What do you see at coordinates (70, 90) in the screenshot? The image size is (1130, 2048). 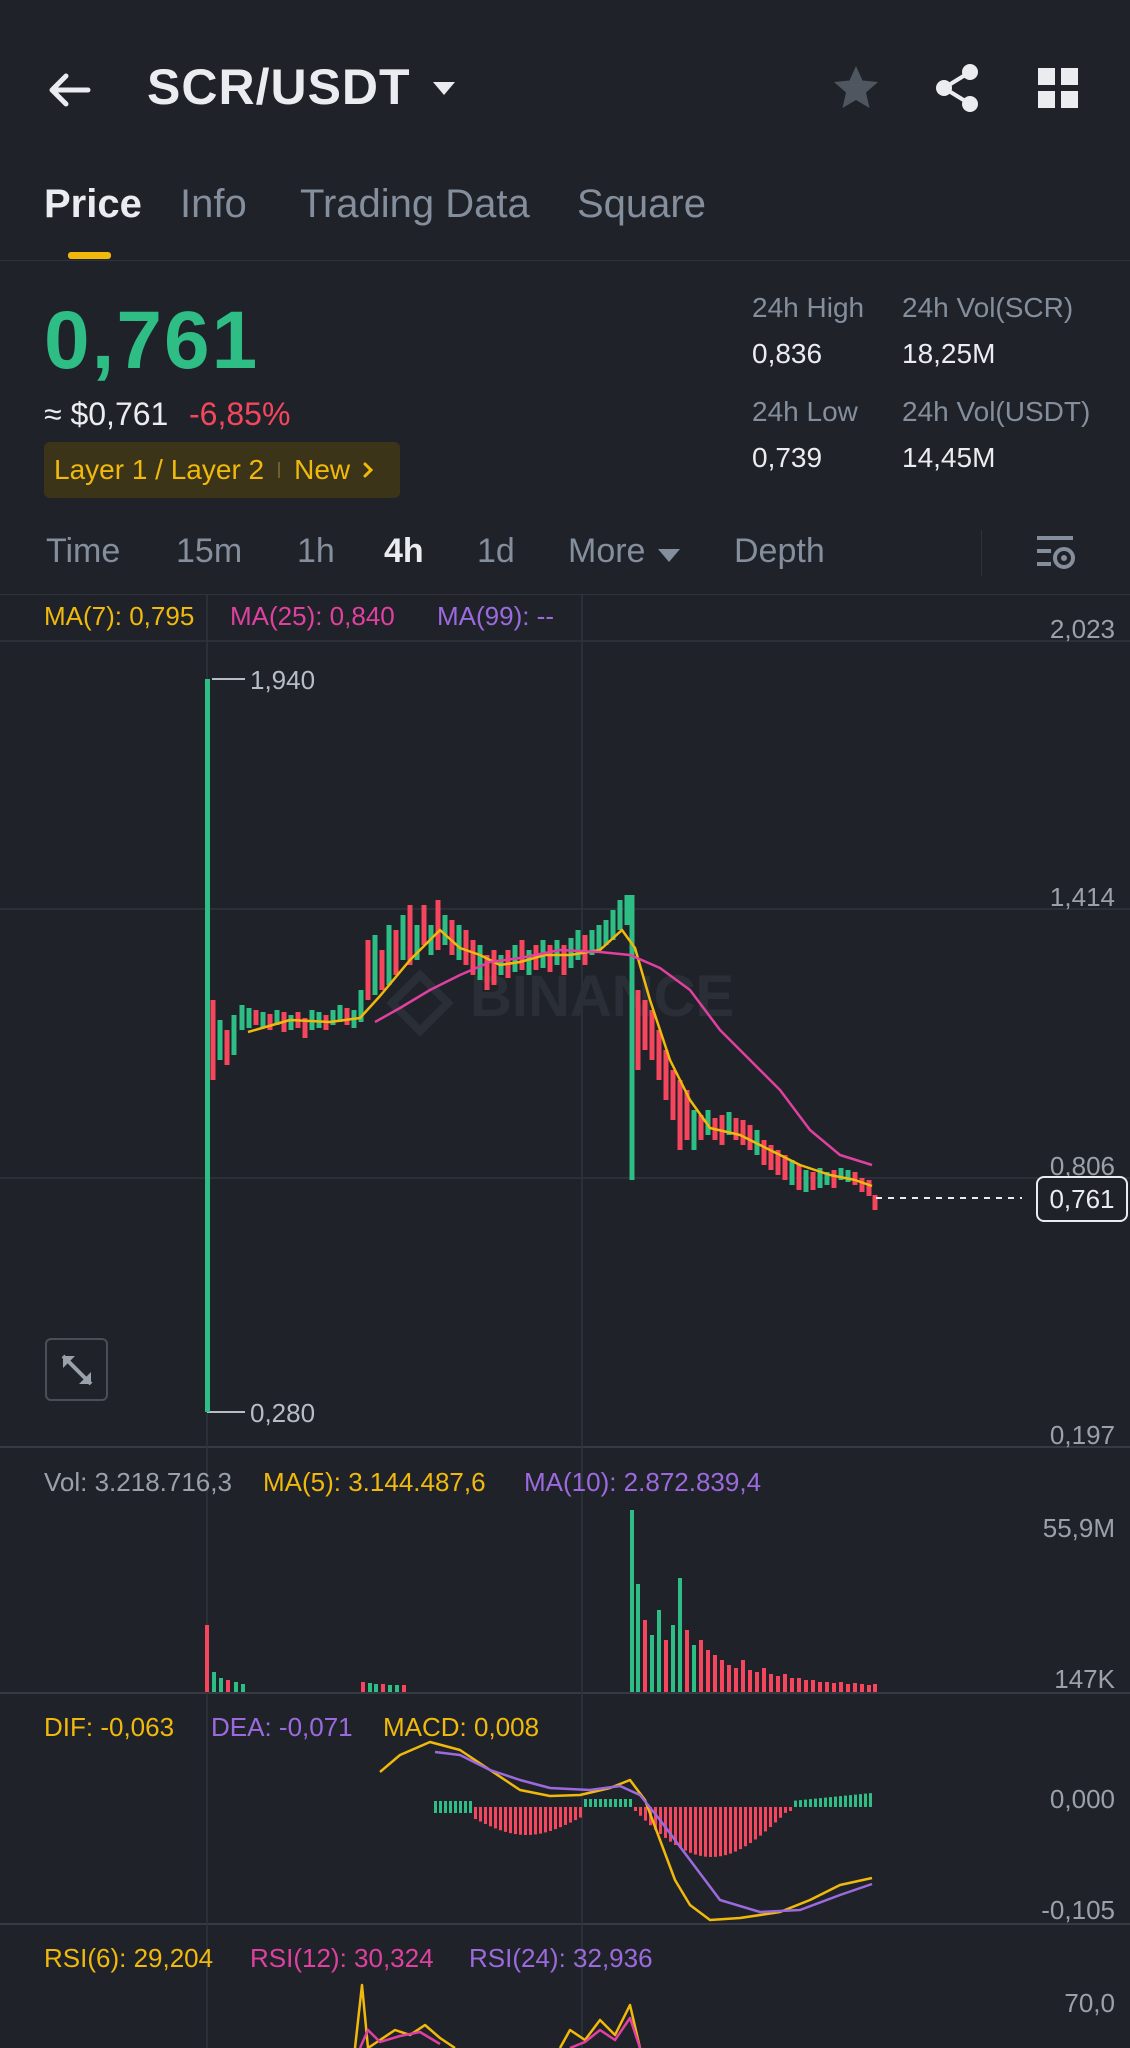 I see `back-arrow-icon` at bounding box center [70, 90].